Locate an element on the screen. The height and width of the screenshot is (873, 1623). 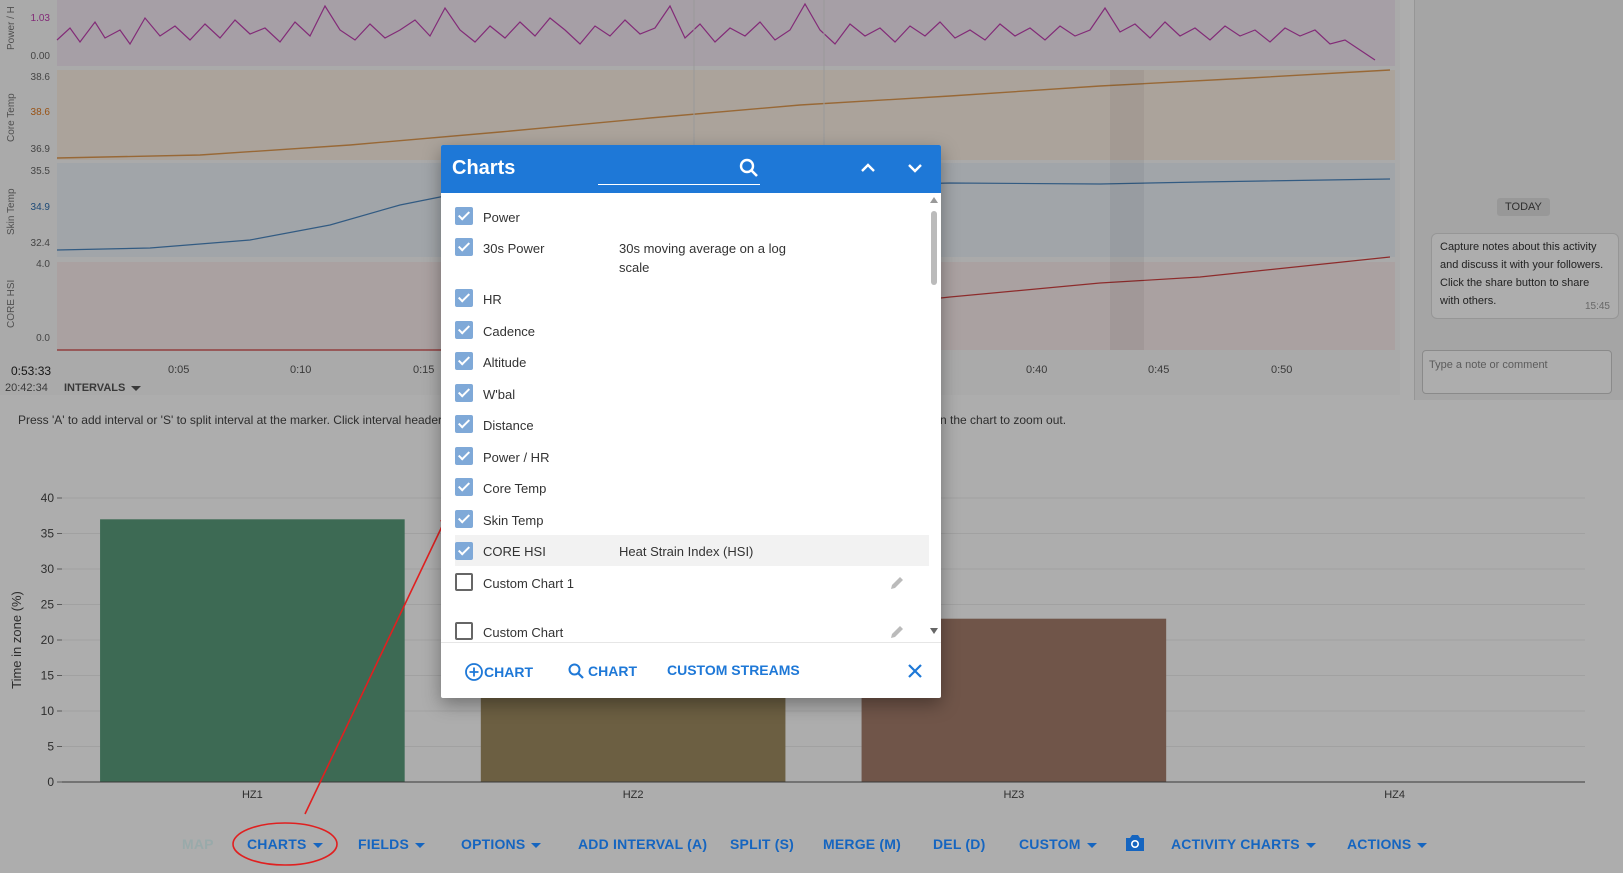
actions-button: ACTIONS is located at coordinates (1387, 844).